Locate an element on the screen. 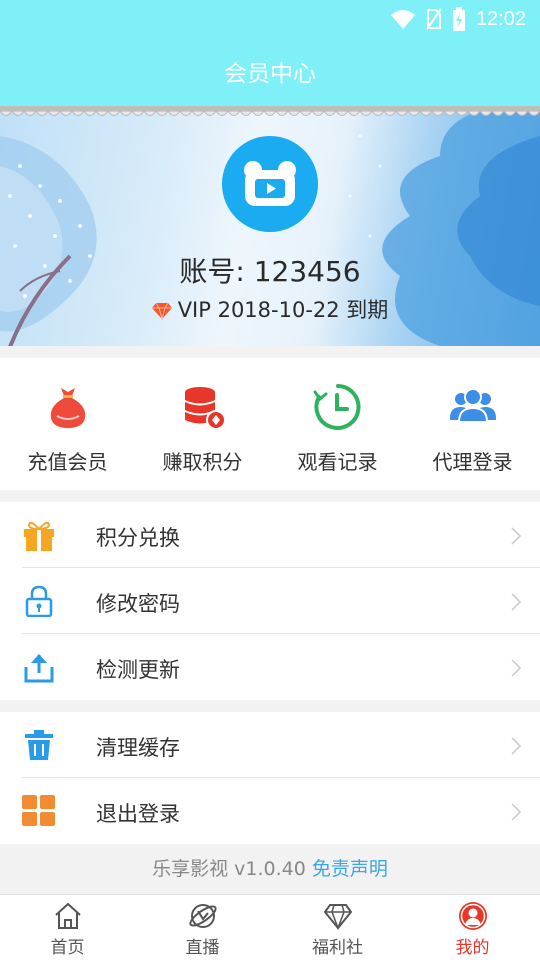  money-bag-icon is located at coordinates (67, 408).